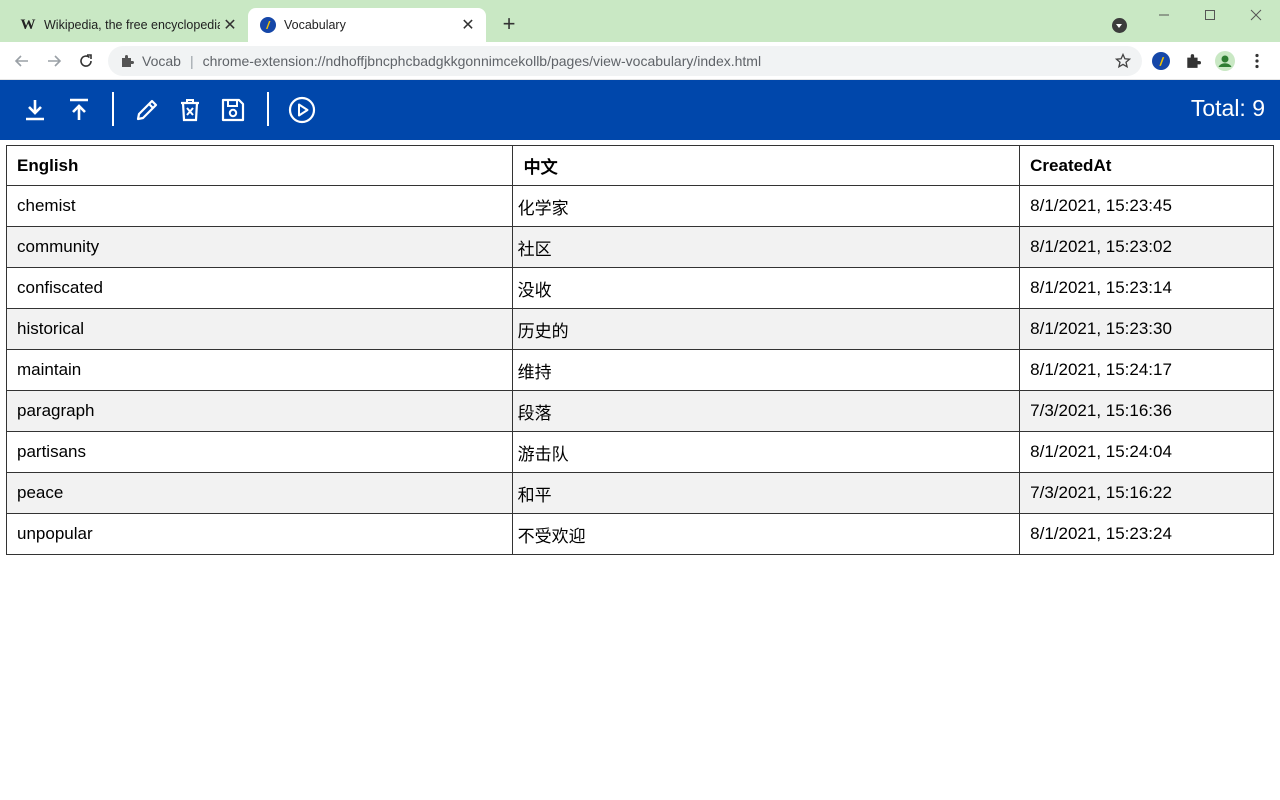 This screenshot has height=800, width=1280. I want to click on cell-english: unpopular, so click(259, 534).